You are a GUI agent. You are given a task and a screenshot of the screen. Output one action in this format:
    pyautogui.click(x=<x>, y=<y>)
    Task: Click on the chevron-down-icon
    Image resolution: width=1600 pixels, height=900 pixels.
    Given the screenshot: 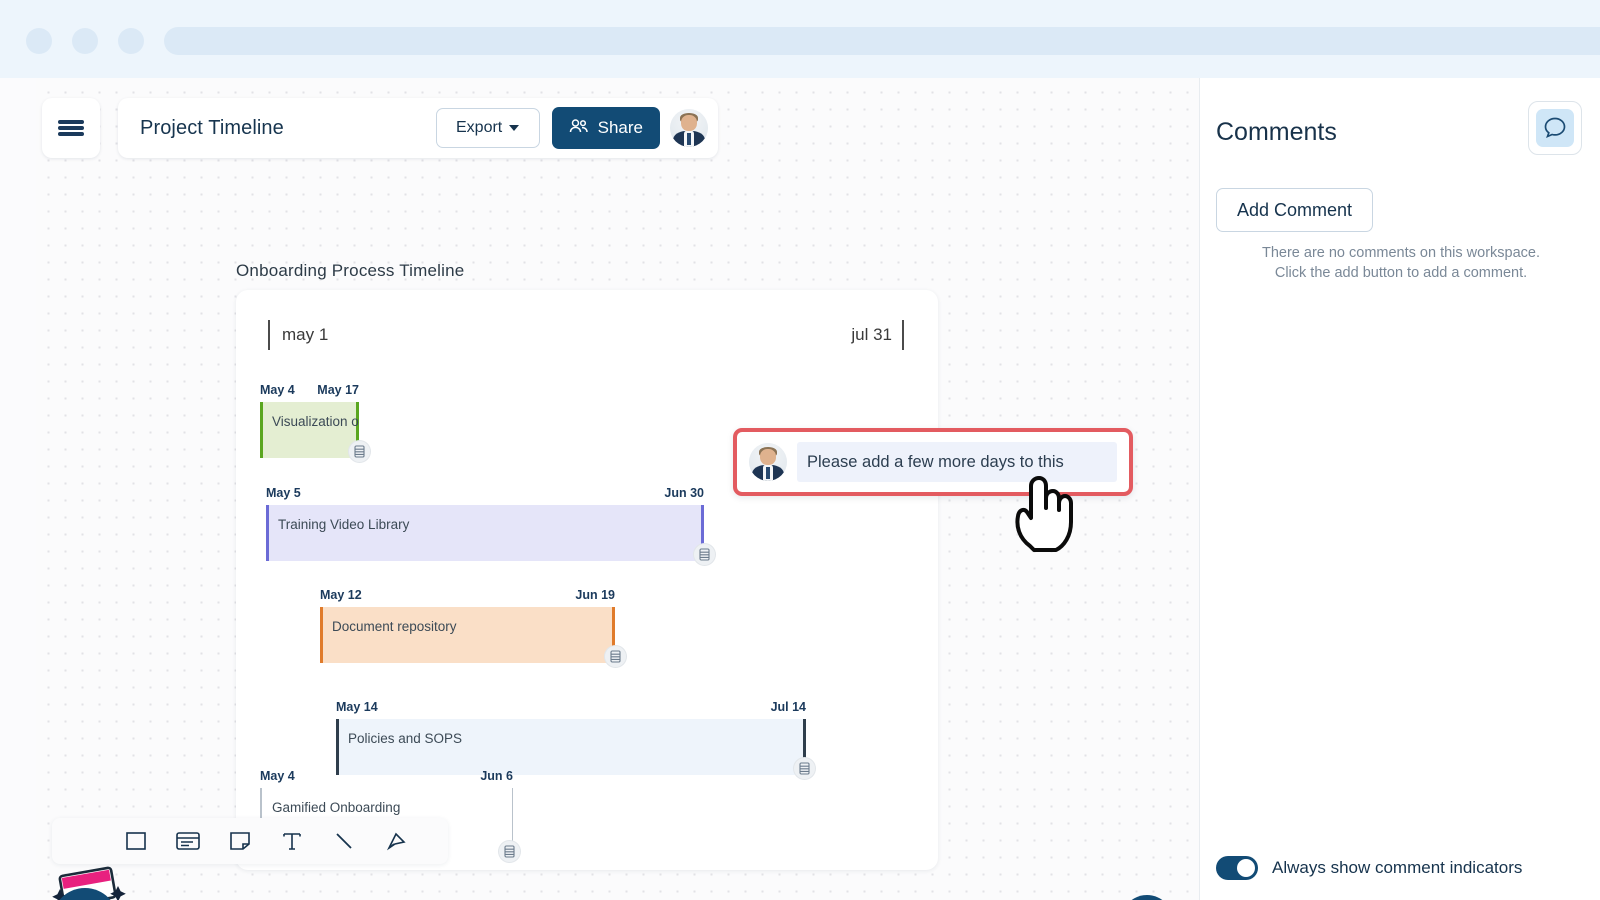 What is the action you would take?
    pyautogui.click(x=514, y=128)
    